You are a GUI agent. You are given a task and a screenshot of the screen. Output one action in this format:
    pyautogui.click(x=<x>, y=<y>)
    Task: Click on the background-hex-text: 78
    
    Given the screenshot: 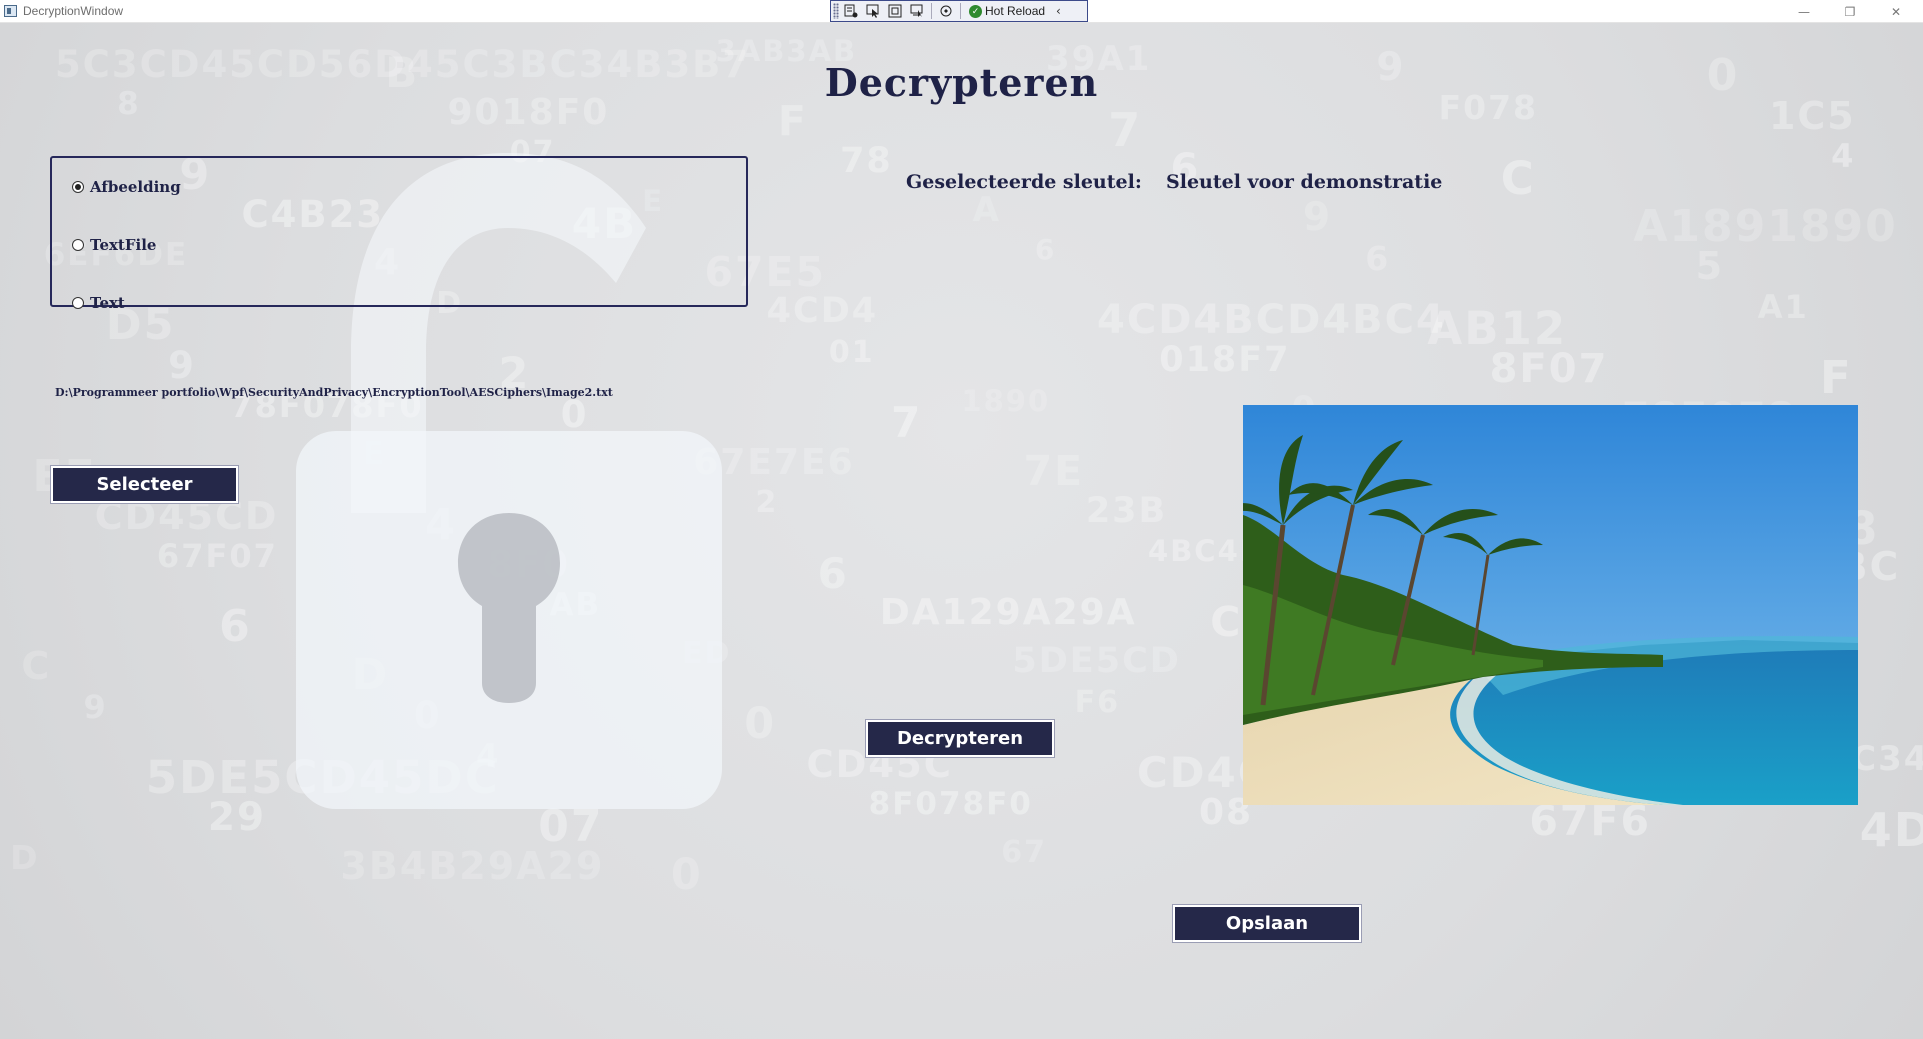 What is the action you would take?
    pyautogui.click(x=866, y=160)
    